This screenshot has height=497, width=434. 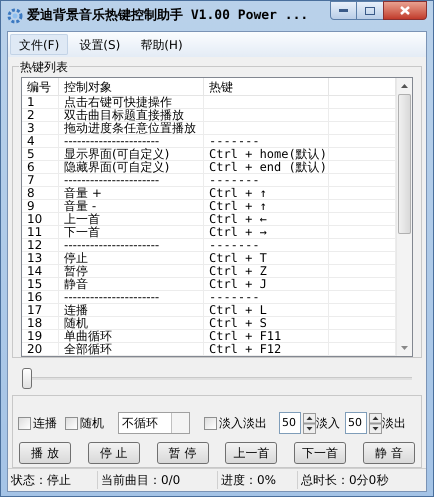 I want to click on table-cell: 暂停, so click(x=131, y=271).